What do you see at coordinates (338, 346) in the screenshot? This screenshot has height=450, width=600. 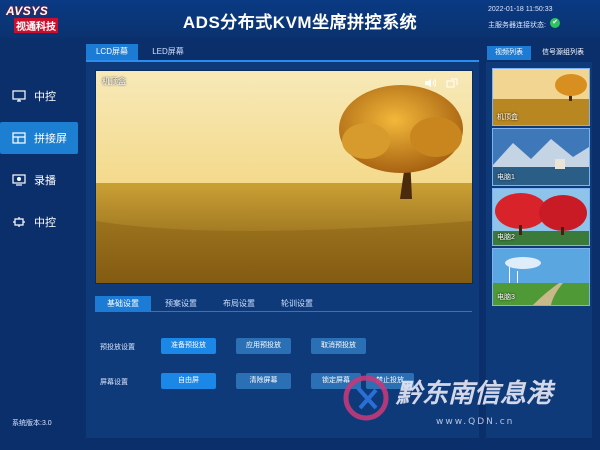 I see `cancel-precast-button: 取消预投放` at bounding box center [338, 346].